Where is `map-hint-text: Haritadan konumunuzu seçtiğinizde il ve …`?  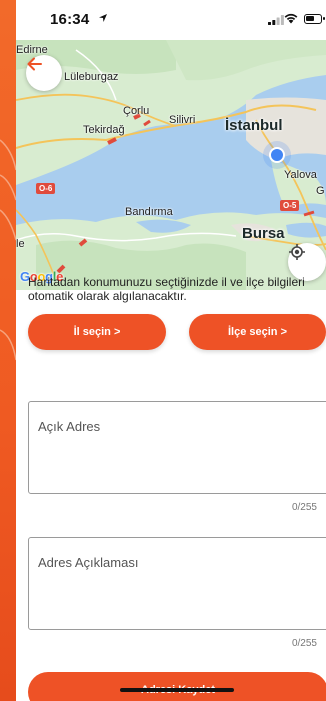
map-hint-text: Haritadan konumunuzu seçtiğinizde il ve … is located at coordinates (166, 289).